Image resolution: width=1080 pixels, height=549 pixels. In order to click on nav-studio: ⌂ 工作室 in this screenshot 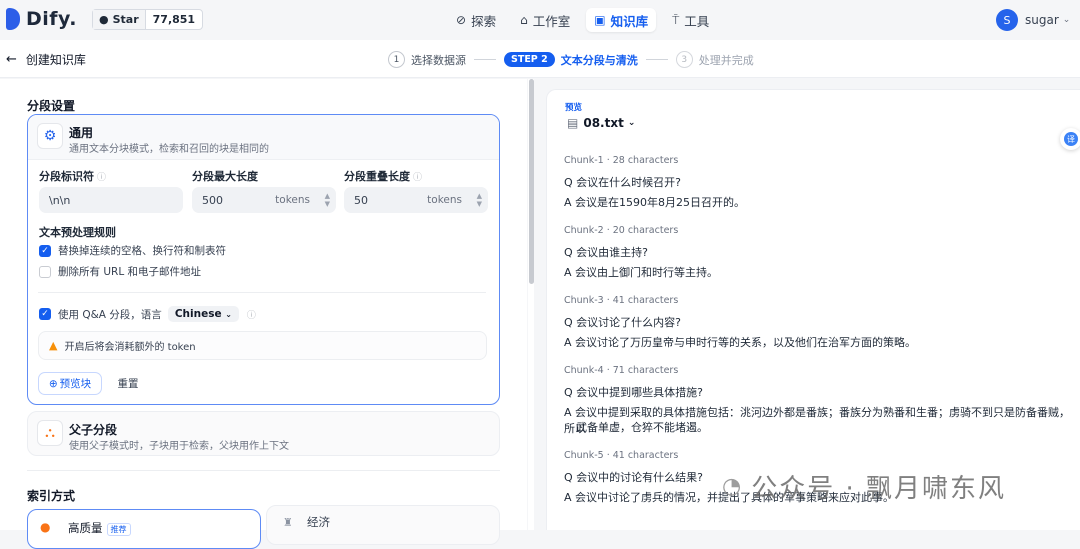, I will do `click(545, 20)`.